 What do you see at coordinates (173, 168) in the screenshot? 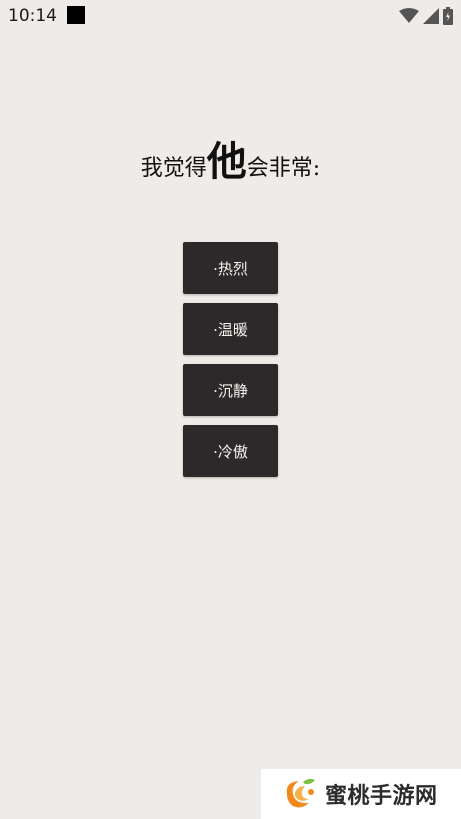
I see `question-prefix: 我觉得` at bounding box center [173, 168].